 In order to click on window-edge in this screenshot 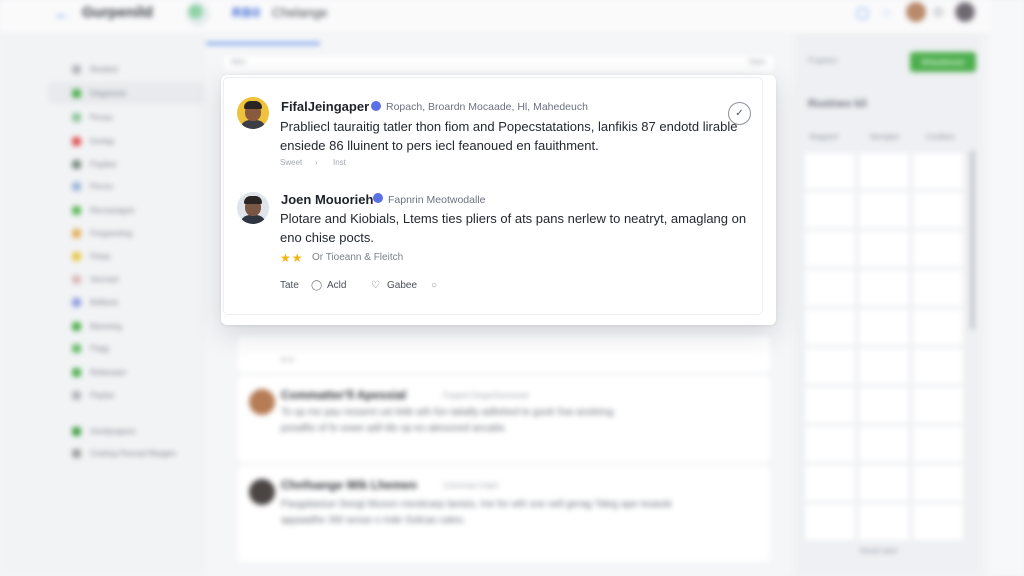, I will do `click(1007, 288)`.